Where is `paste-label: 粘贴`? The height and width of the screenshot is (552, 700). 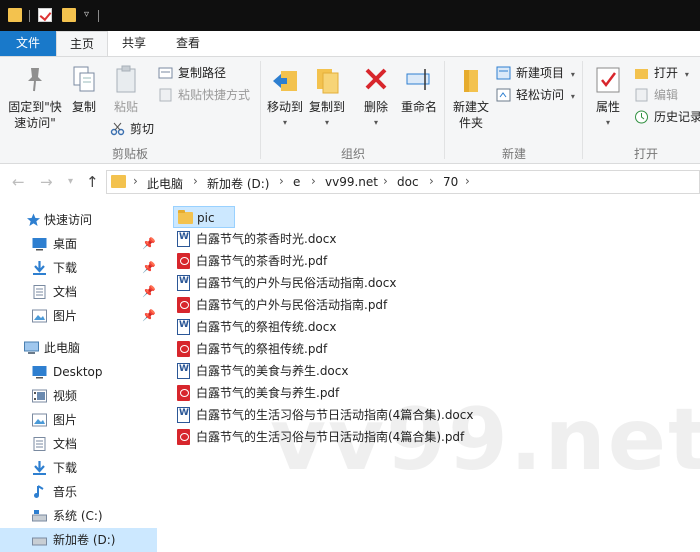 paste-label: 粘贴 is located at coordinates (125, 107).